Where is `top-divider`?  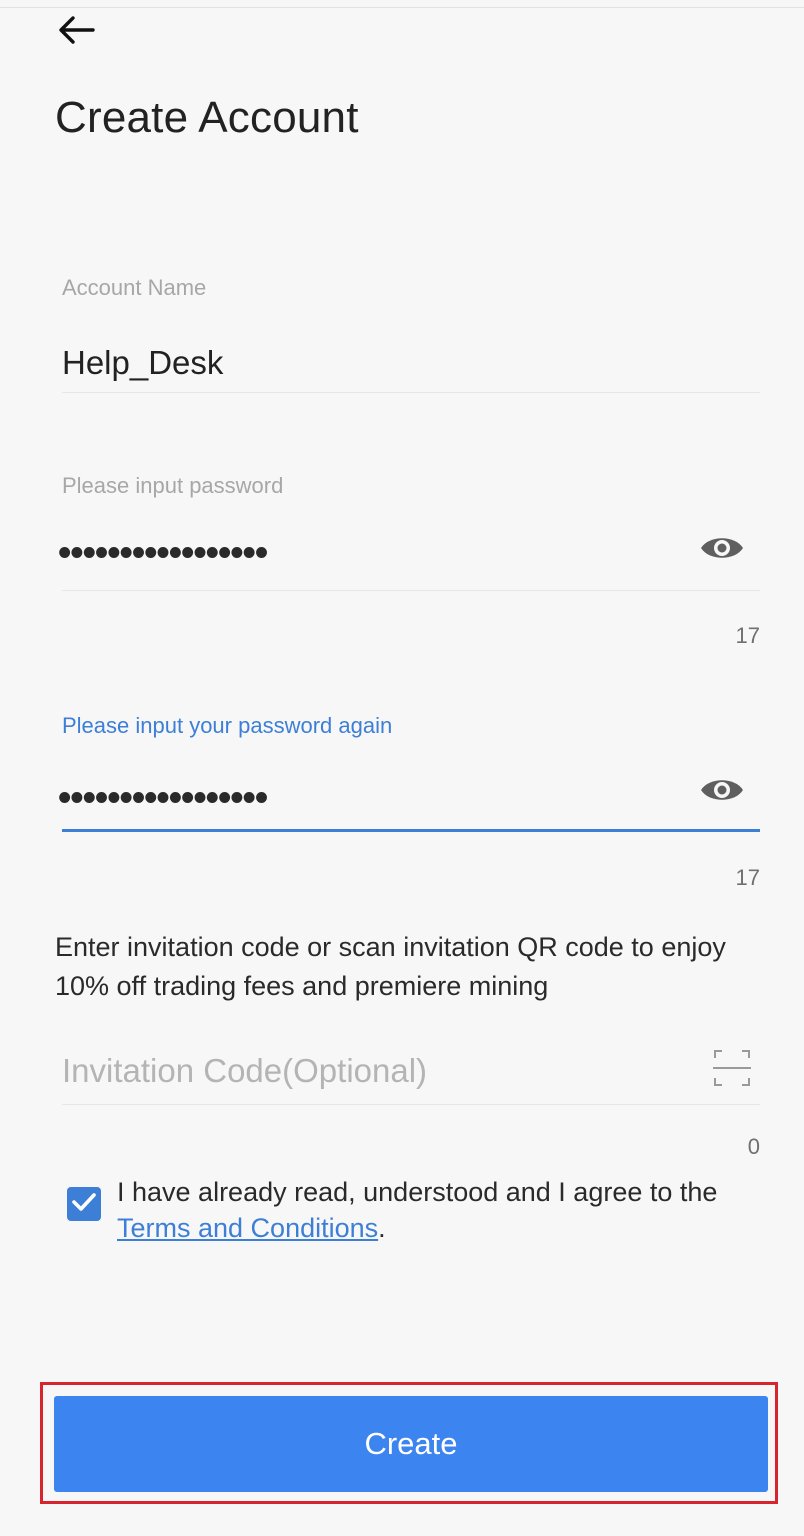
top-divider is located at coordinates (402, 7).